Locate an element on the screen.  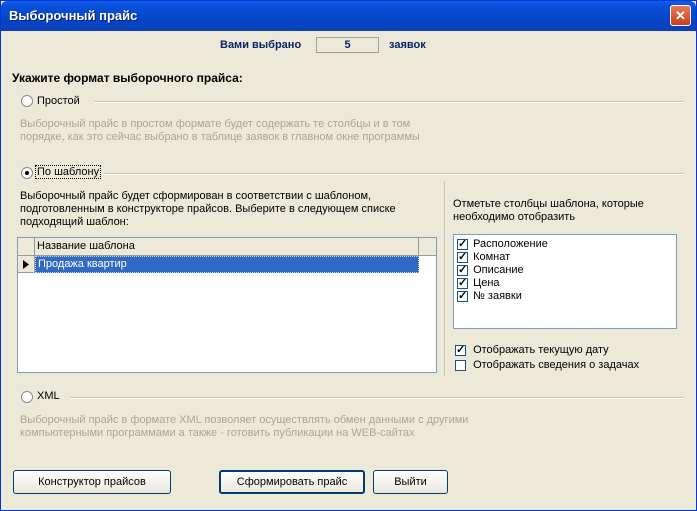
show-date-checkbox is located at coordinates (460, 349).